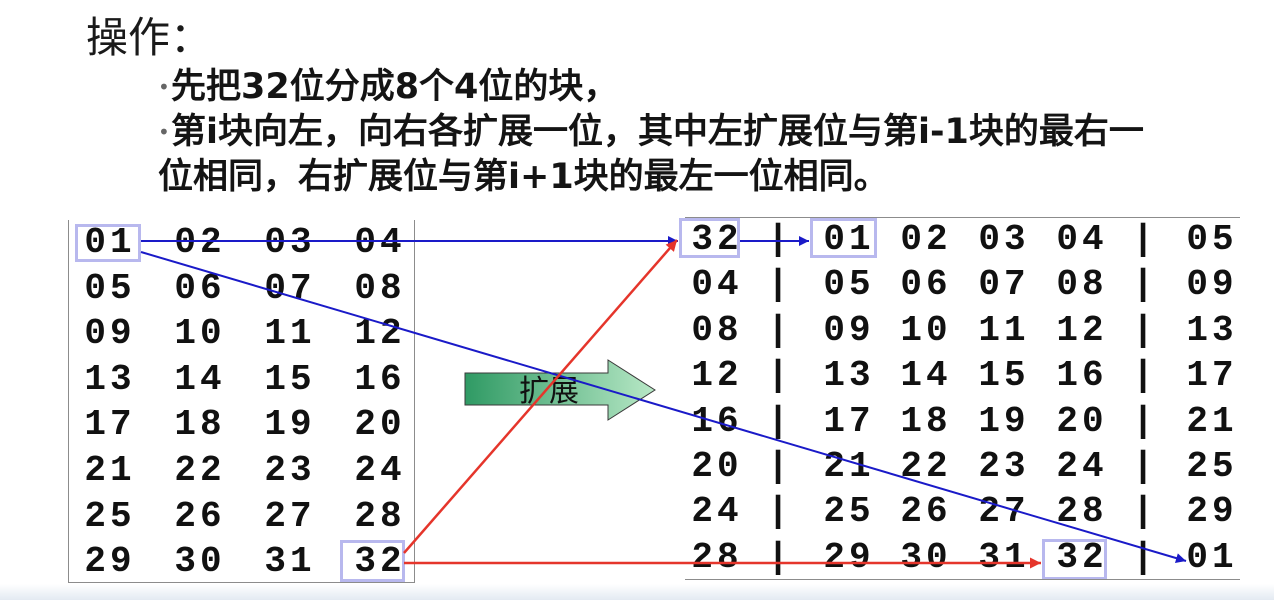 Image resolution: width=1274 pixels, height=600 pixels. What do you see at coordinates (1004, 330) in the screenshot?
I see `block-bit-cell: 11` at bounding box center [1004, 330].